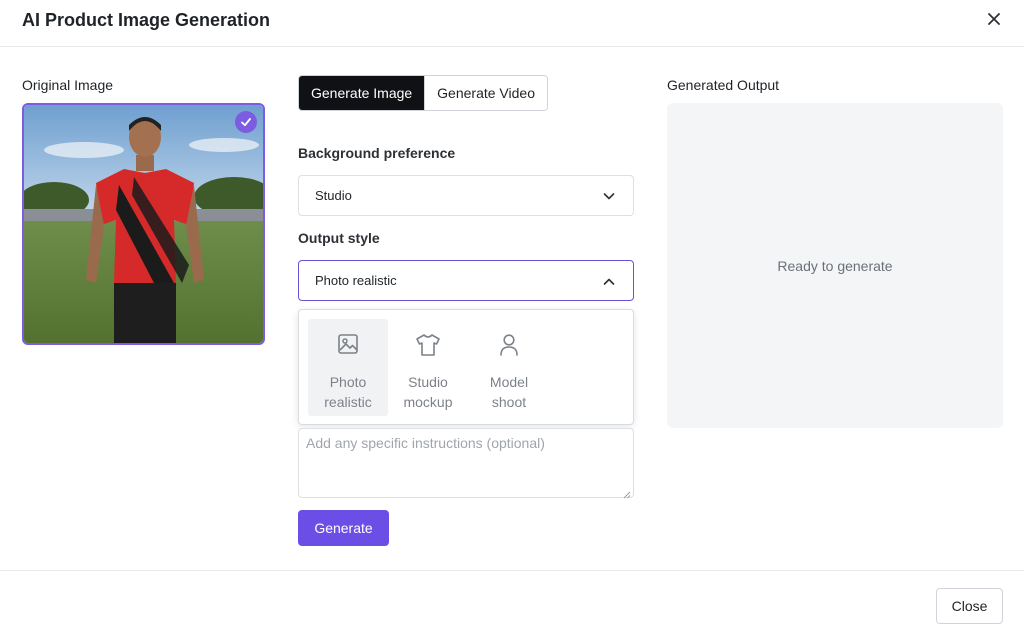 This screenshot has height=637, width=1024. I want to click on background-preference-label: Background preference, so click(377, 153).